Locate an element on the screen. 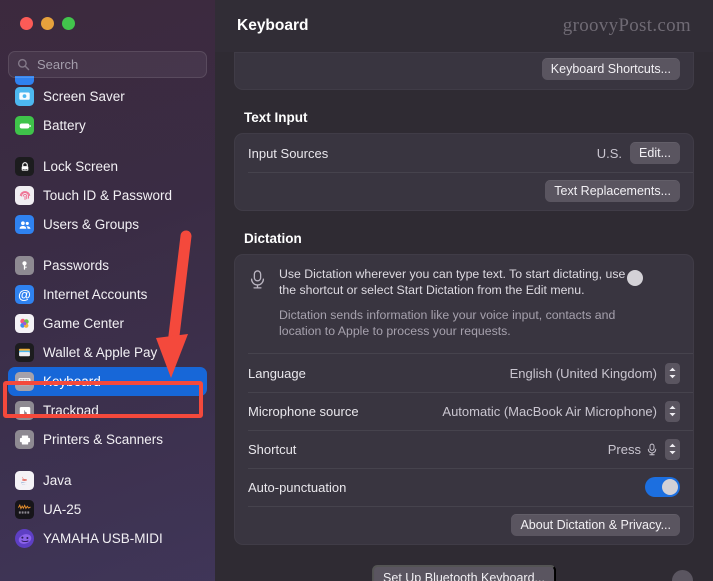 This screenshot has height=581, width=713. at-sign-icon: @ is located at coordinates (24, 294).